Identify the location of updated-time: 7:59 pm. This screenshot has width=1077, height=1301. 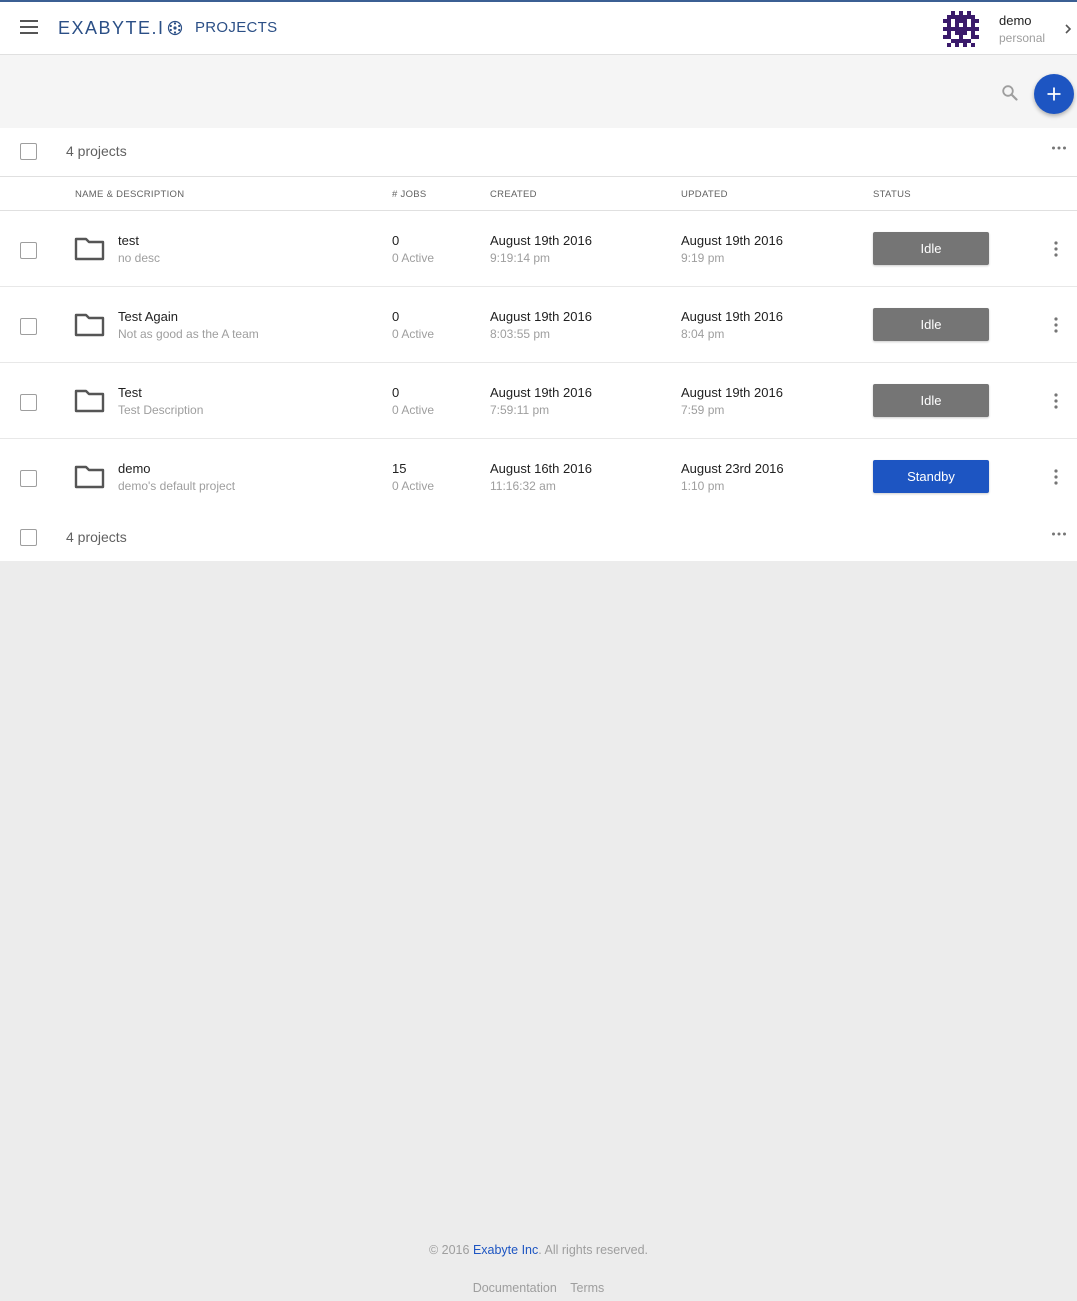
(703, 410).